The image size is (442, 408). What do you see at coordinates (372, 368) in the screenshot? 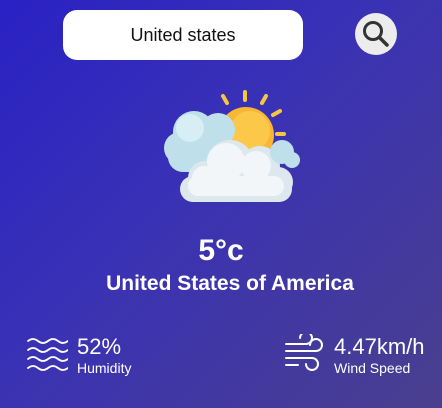
I see `wind-speed-label: Wind Speed` at bounding box center [372, 368].